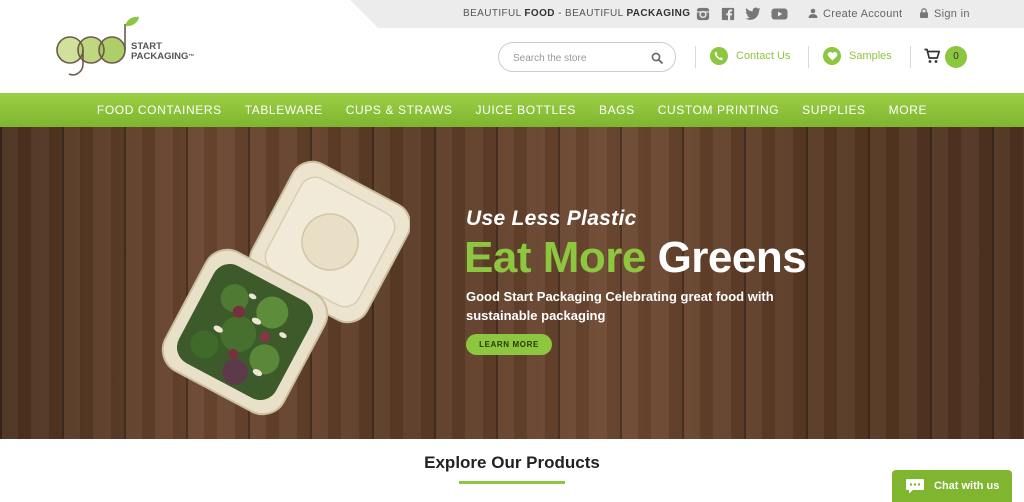 This screenshot has height=502, width=1024. Describe the element at coordinates (512, 482) in the screenshot. I see `heading-underline` at that location.